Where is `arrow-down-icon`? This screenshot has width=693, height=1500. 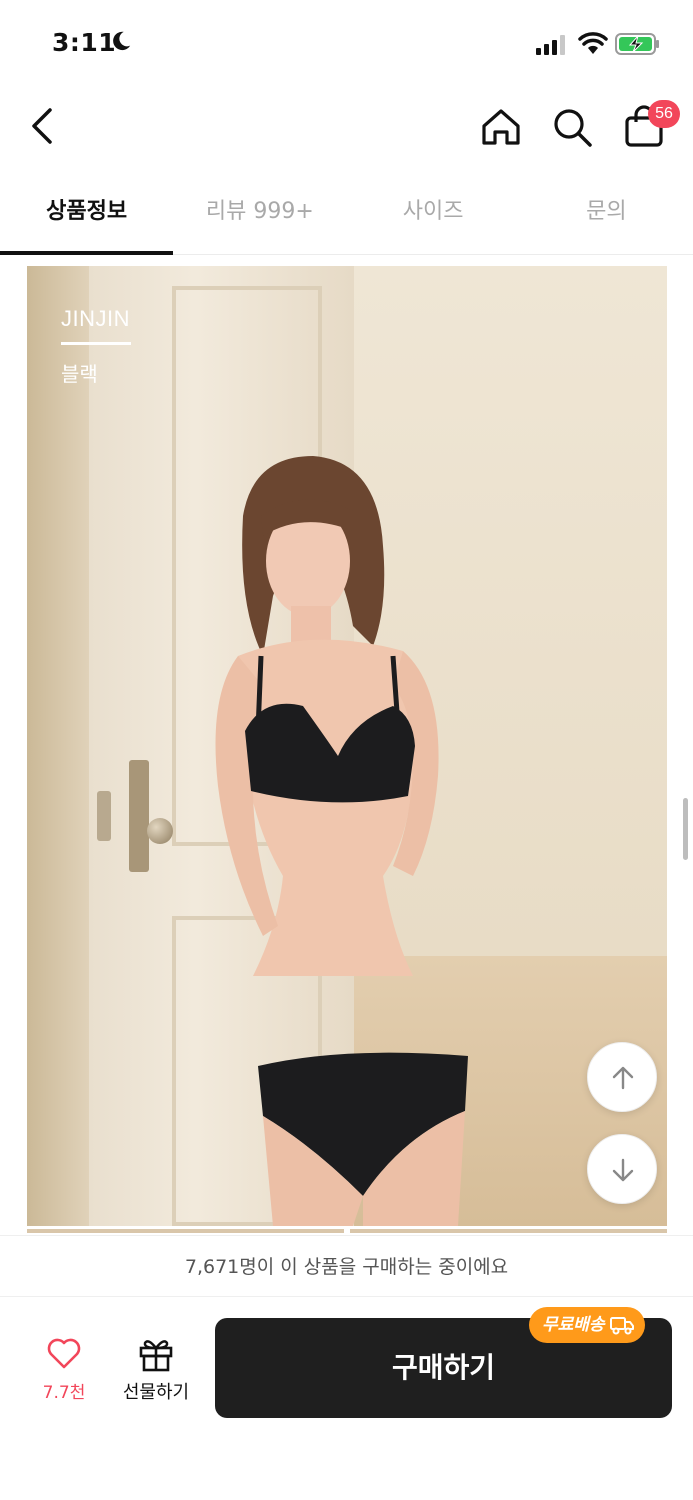 arrow-down-icon is located at coordinates (623, 1170).